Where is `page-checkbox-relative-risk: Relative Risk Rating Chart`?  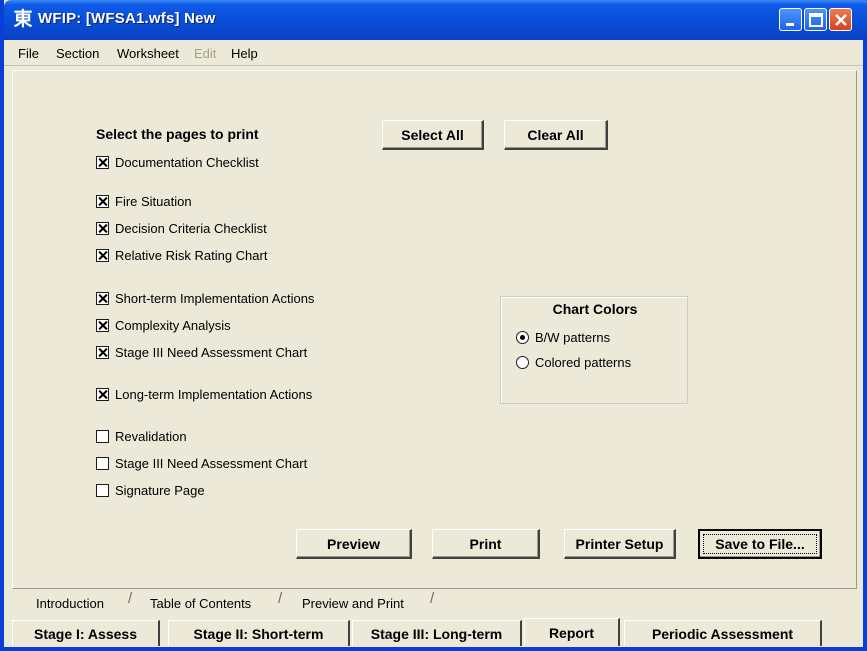
page-checkbox-relative-risk: Relative Risk Rating Chart is located at coordinates (181, 255).